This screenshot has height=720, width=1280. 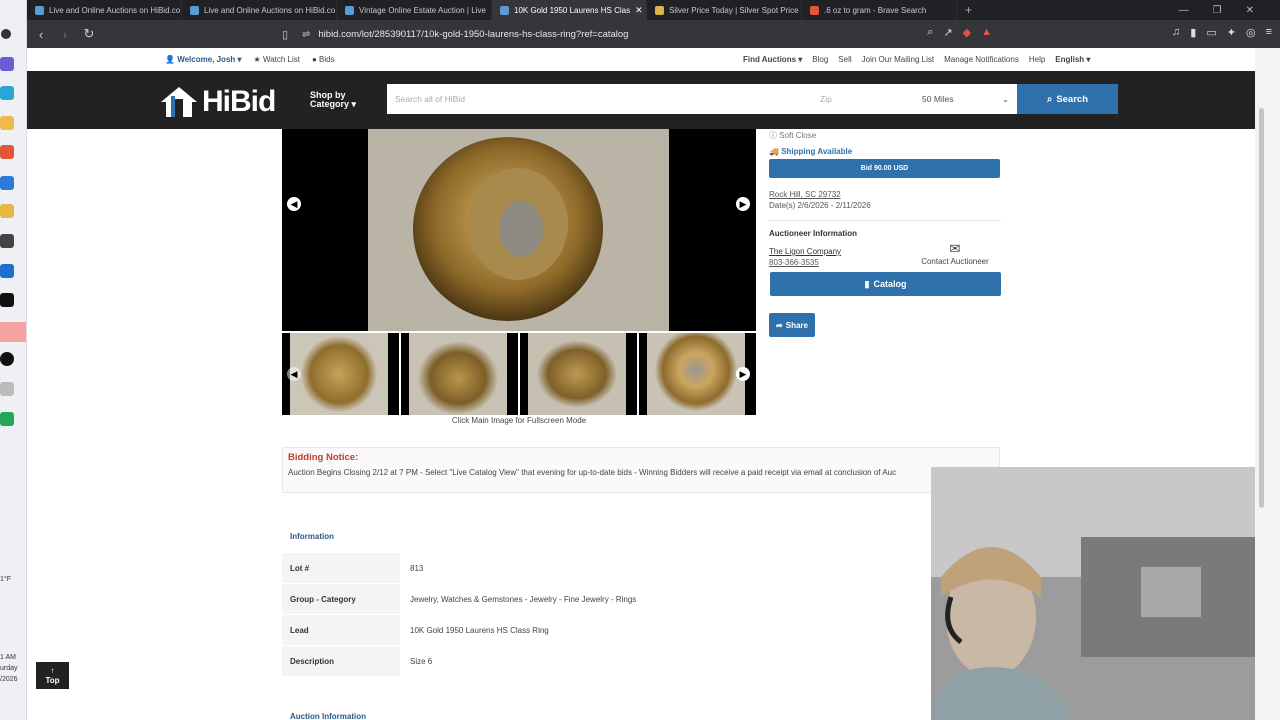 I want to click on back-icon: ‹, so click(x=41, y=34).